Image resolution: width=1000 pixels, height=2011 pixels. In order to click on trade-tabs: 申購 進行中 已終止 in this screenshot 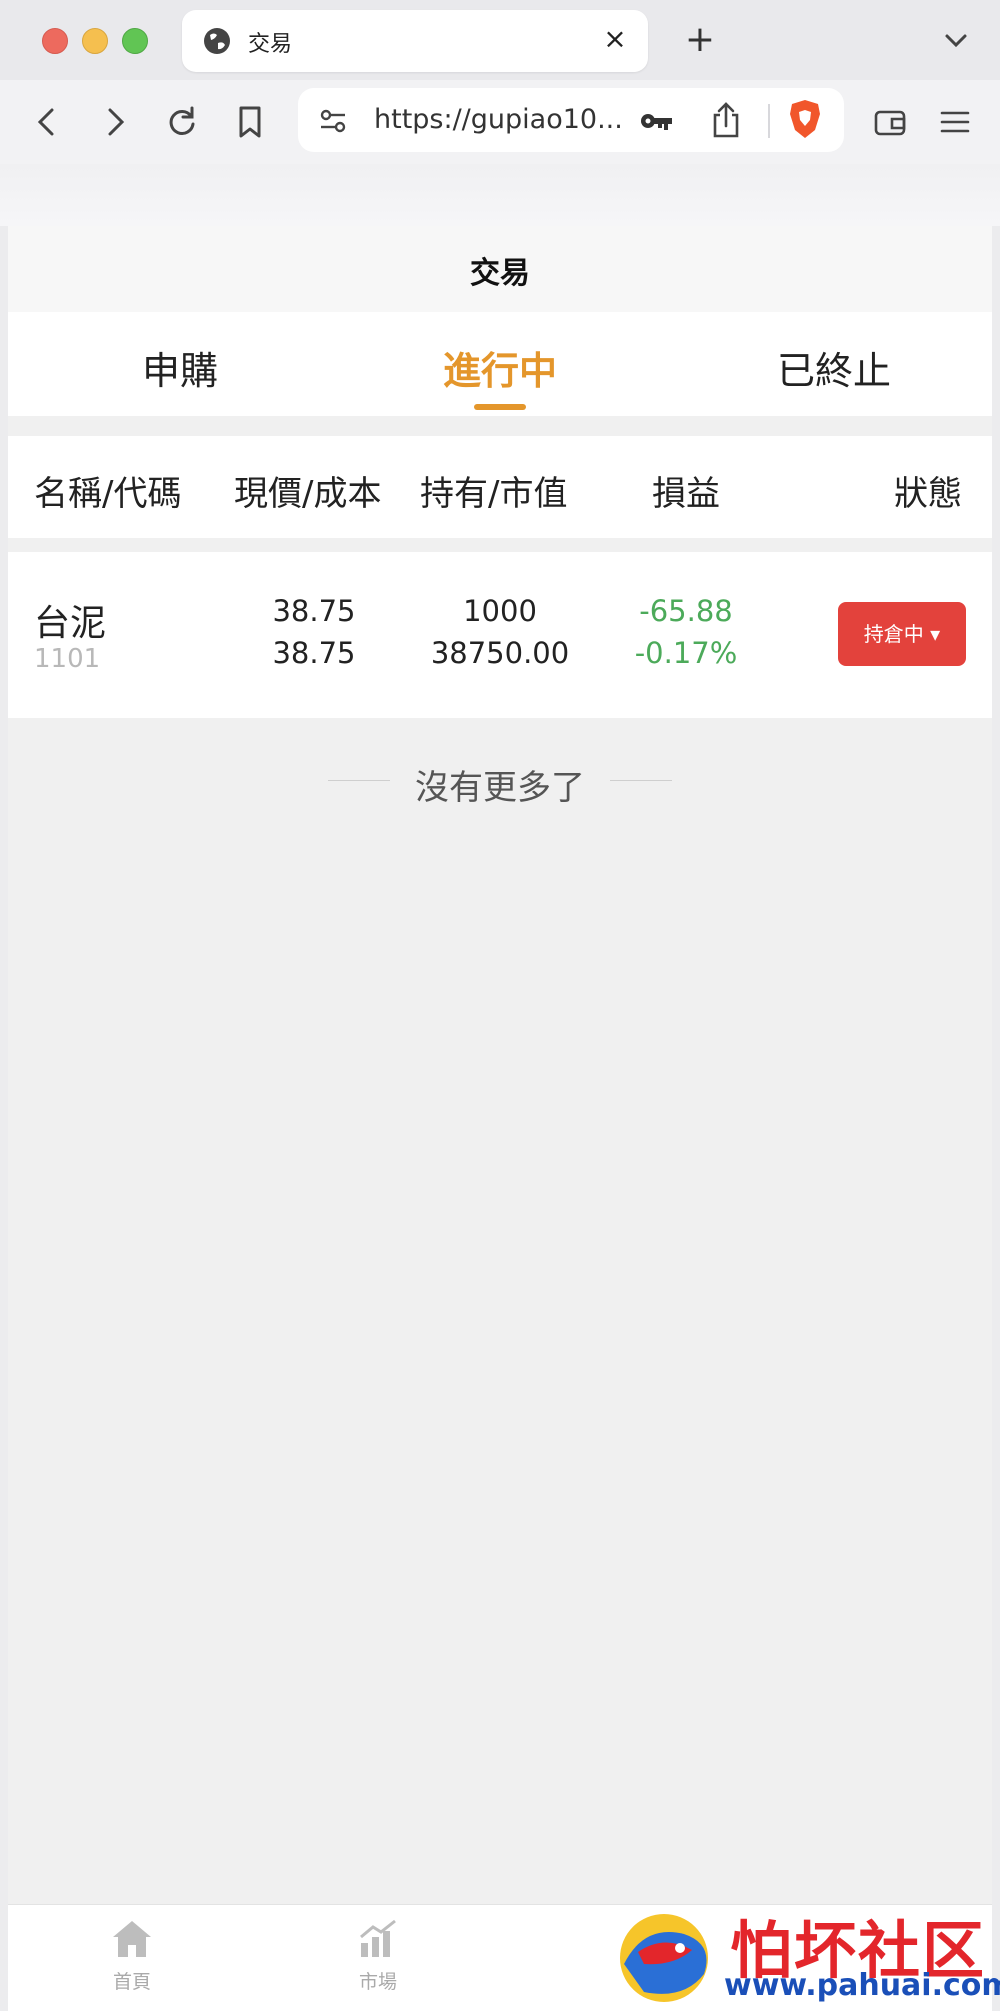, I will do `click(500, 364)`.